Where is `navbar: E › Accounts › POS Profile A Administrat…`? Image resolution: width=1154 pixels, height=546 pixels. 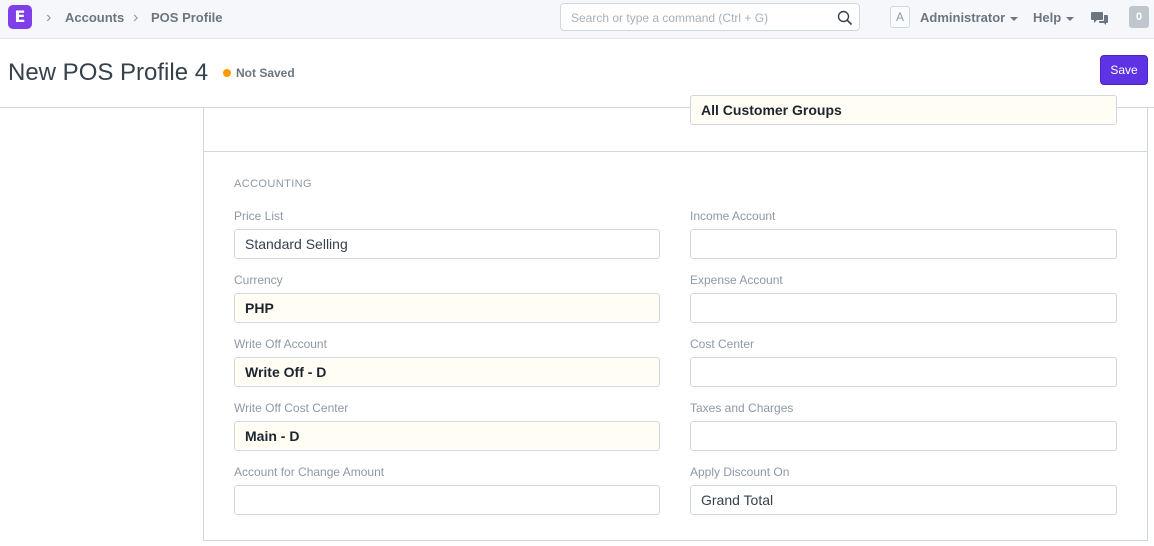
navbar: E › Accounts › POS Profile A Administrat… is located at coordinates (577, 19).